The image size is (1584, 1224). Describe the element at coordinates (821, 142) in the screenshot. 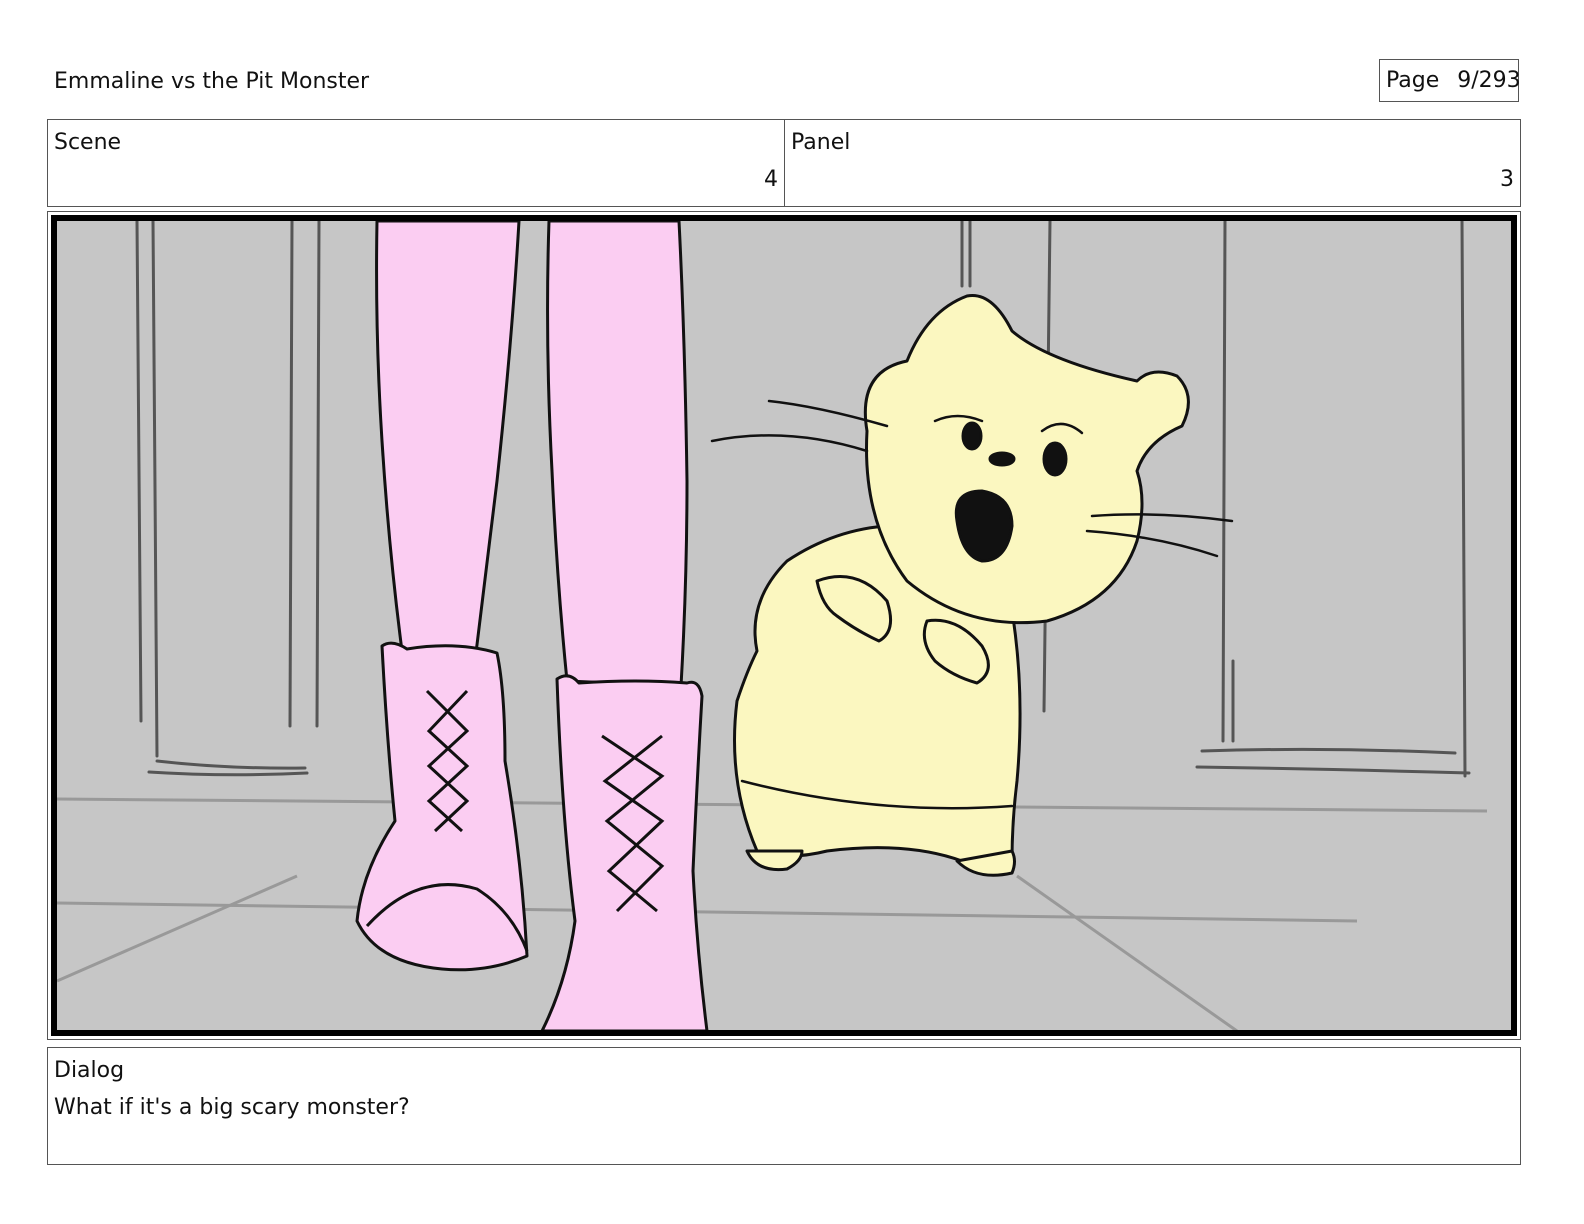

I see `panel-label: Panel` at that location.